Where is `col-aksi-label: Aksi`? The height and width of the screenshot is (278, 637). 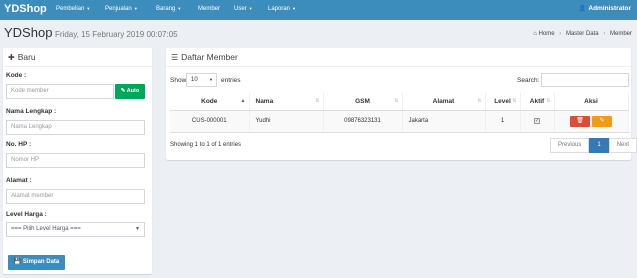 col-aksi-label: Aksi is located at coordinates (591, 101).